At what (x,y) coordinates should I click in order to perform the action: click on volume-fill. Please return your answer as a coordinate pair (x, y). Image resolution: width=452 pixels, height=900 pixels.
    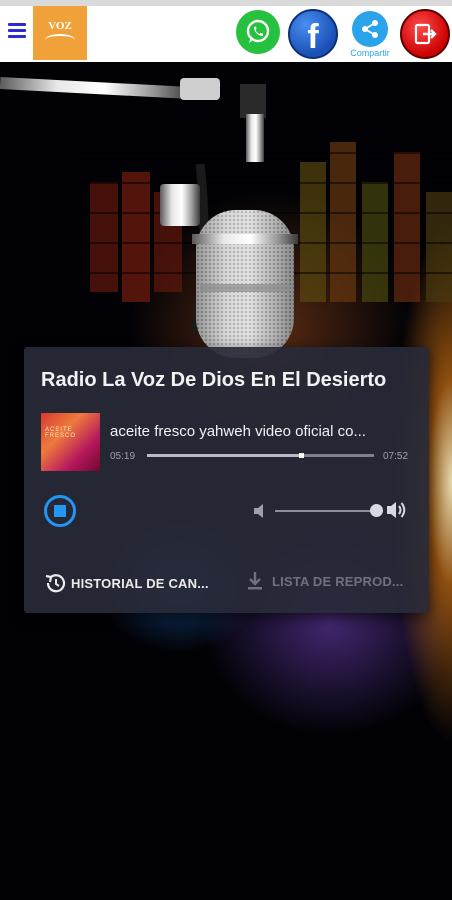
    Looking at the image, I should click on (322, 511).